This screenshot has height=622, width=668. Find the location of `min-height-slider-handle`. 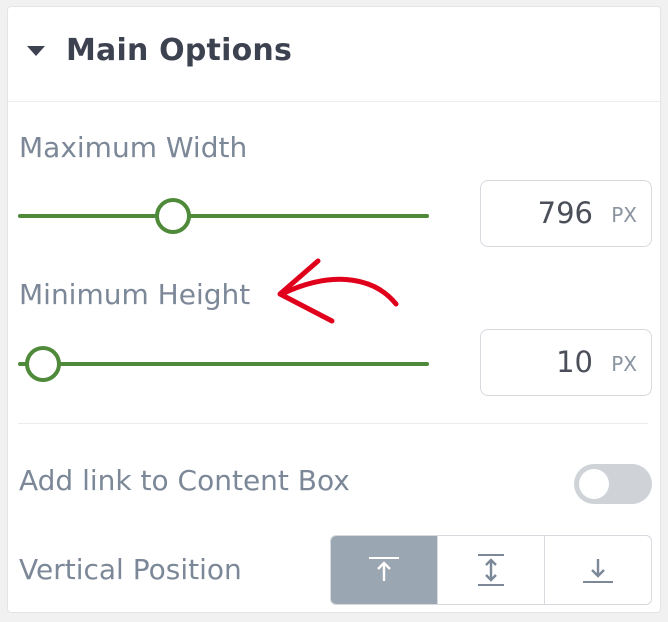

min-height-slider-handle is located at coordinates (43, 364).